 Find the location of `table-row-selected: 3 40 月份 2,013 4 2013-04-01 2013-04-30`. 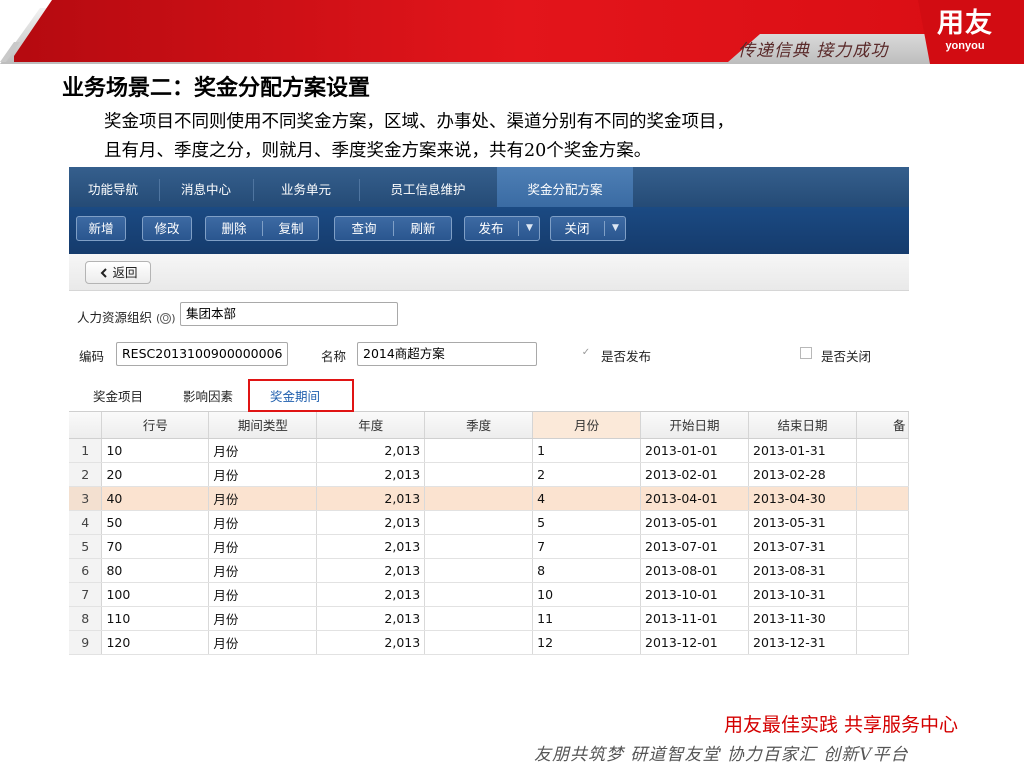

table-row-selected: 3 40 月份 2,013 4 2013-04-01 2013-04-30 is located at coordinates (489, 498).